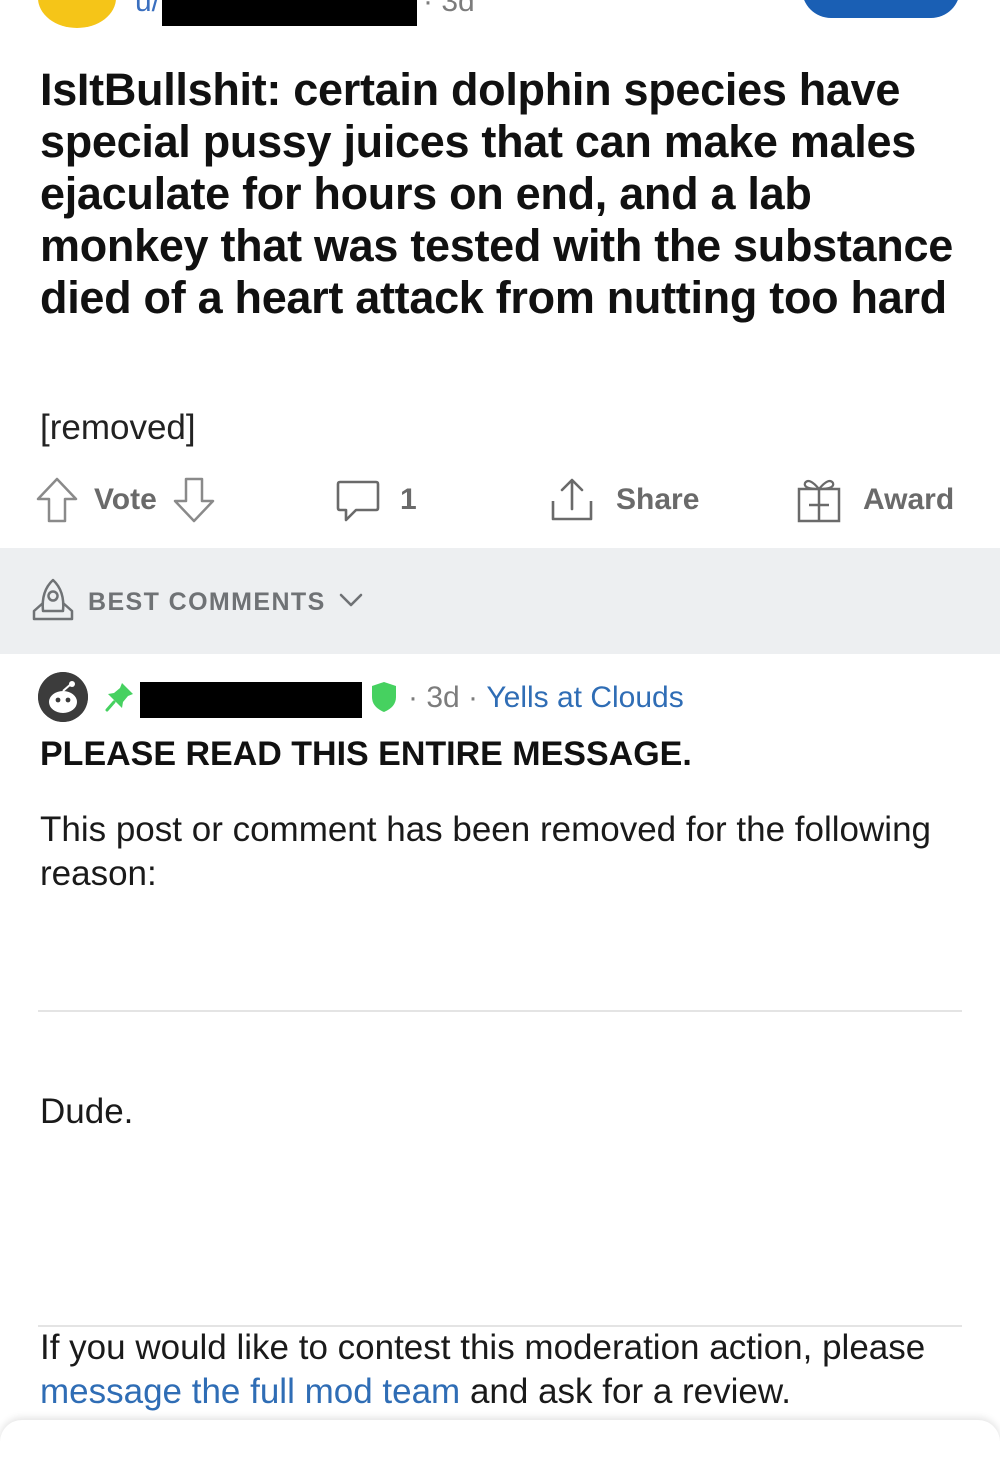  Describe the element at coordinates (63, 697) in the screenshot. I see `commenter-avatar` at that location.